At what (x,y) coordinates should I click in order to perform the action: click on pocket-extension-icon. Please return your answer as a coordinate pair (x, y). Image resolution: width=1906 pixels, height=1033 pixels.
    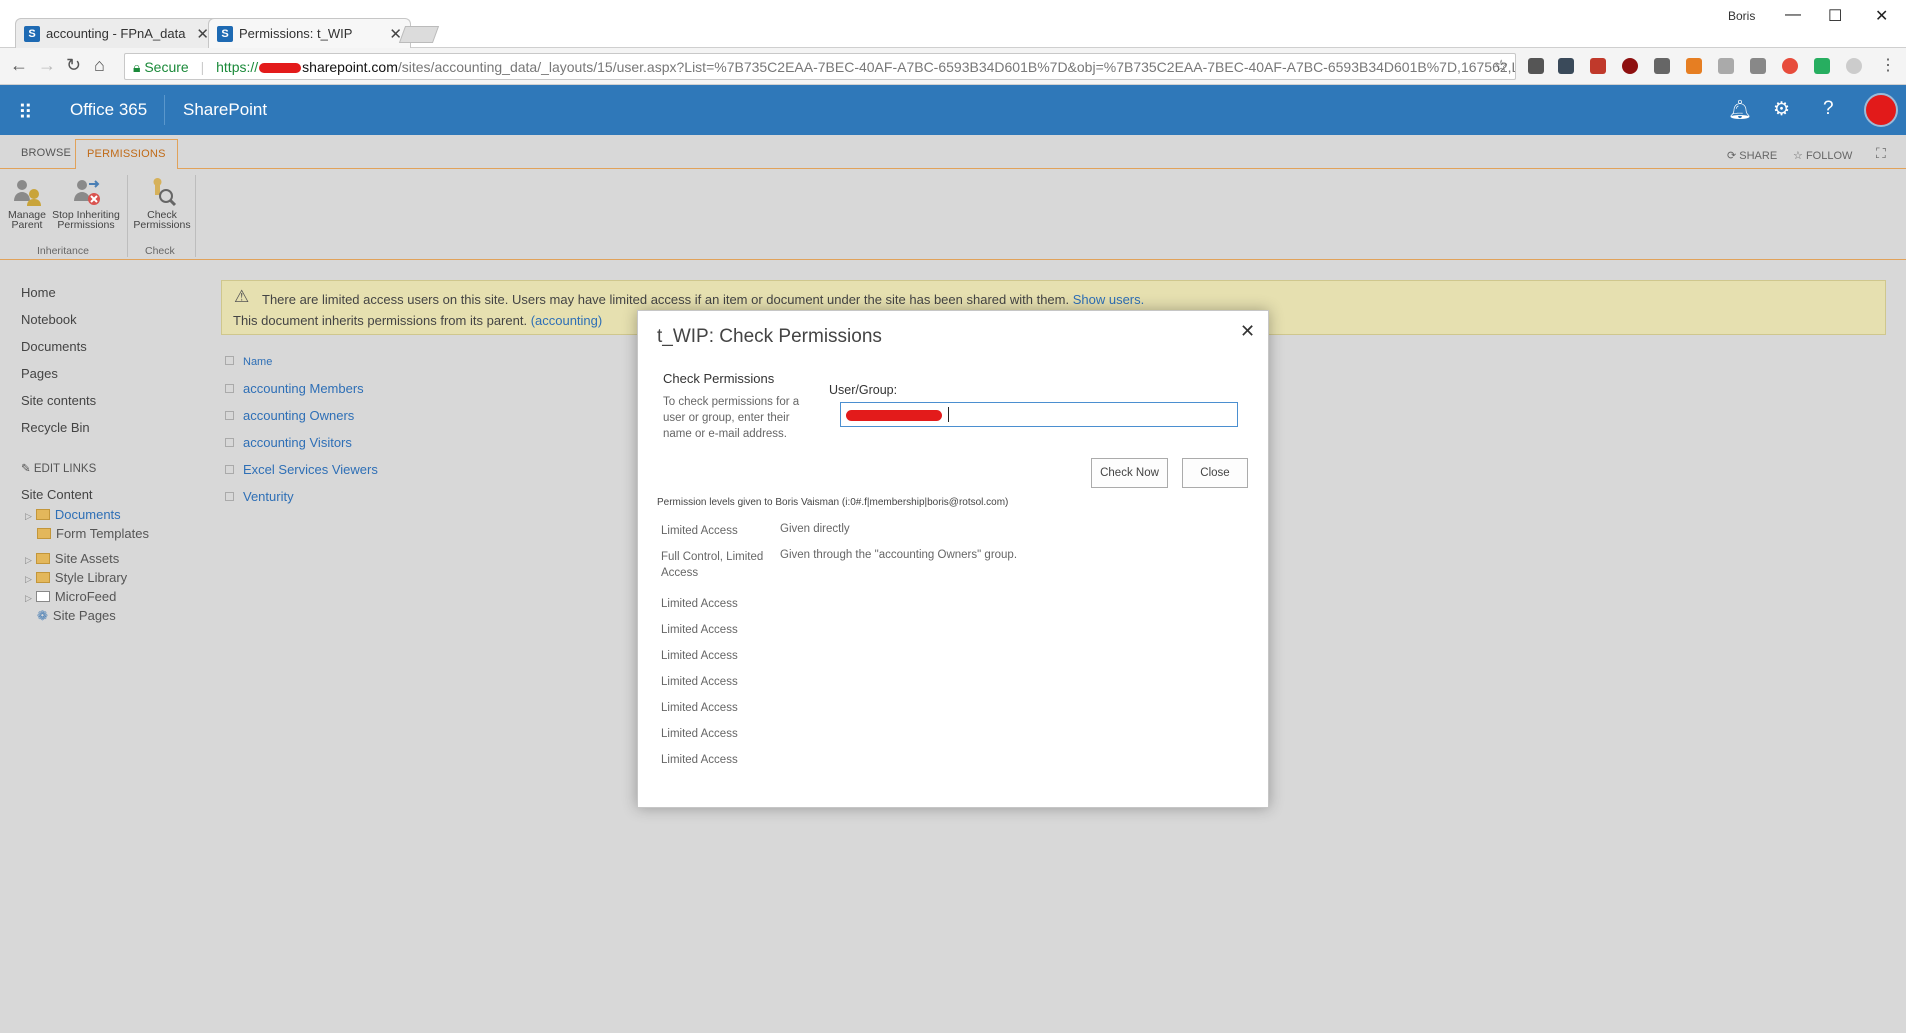
    Looking at the image, I should click on (1536, 66).